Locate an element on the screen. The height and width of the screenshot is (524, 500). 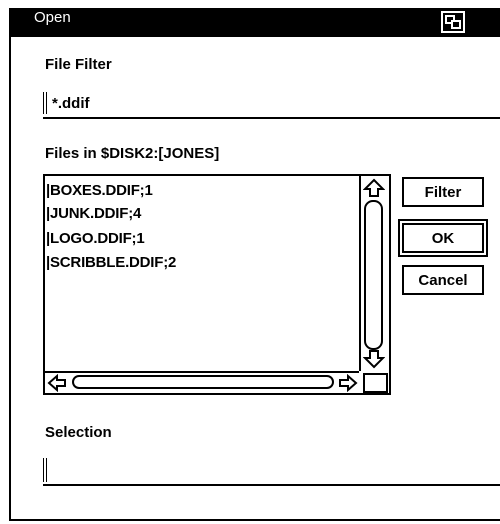
list-item: |LOGO.DDIF;1 is located at coordinates (95, 238).